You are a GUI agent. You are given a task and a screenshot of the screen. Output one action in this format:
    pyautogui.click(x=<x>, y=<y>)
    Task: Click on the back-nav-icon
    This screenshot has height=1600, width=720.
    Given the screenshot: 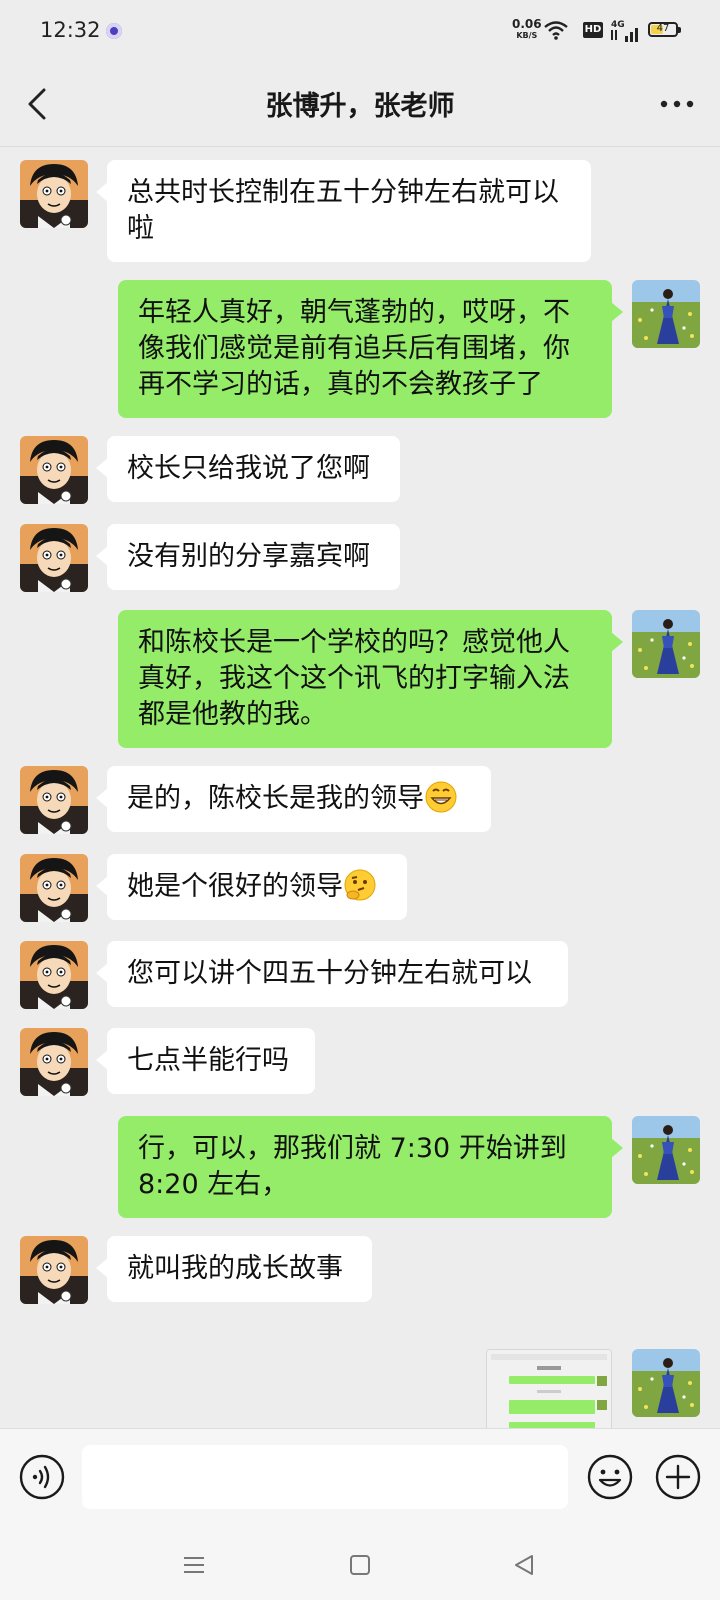 What is the action you would take?
    pyautogui.click(x=524, y=1565)
    